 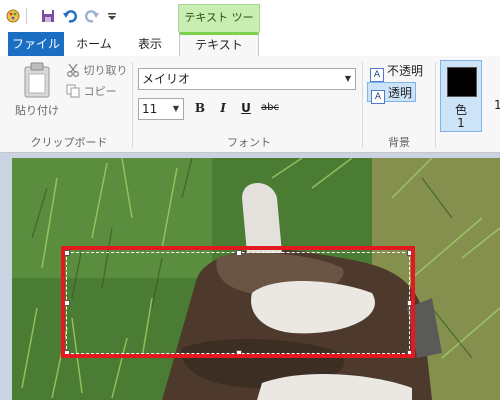 I want to click on cut-button: 切り取り, so click(x=97, y=71).